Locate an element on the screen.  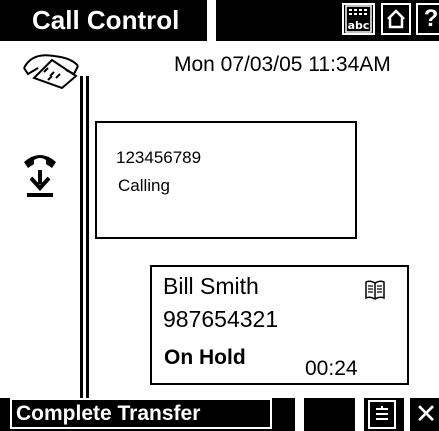
caller-number: 987654321 is located at coordinates (221, 319).